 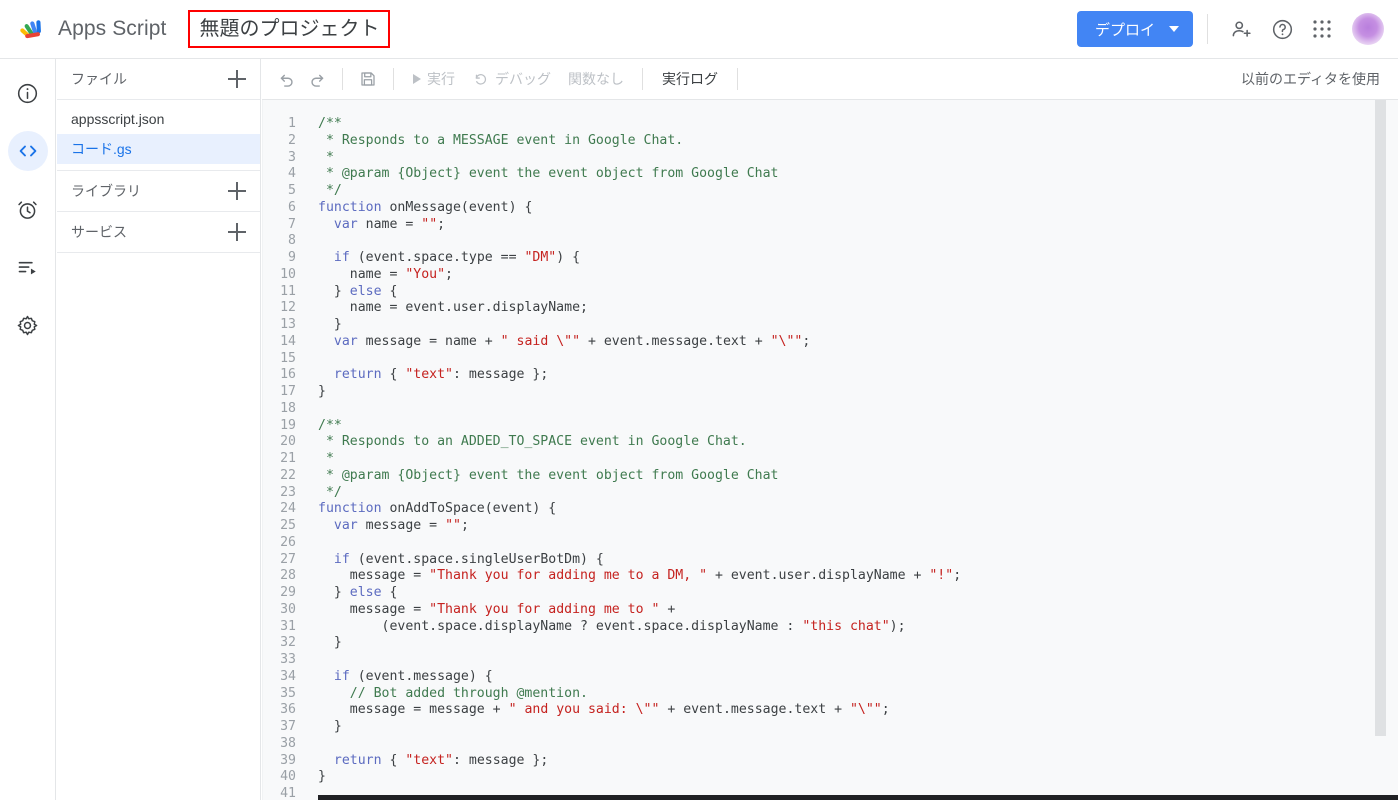 What do you see at coordinates (596, 79) in the screenshot?
I see `function-select: 関数なし` at bounding box center [596, 79].